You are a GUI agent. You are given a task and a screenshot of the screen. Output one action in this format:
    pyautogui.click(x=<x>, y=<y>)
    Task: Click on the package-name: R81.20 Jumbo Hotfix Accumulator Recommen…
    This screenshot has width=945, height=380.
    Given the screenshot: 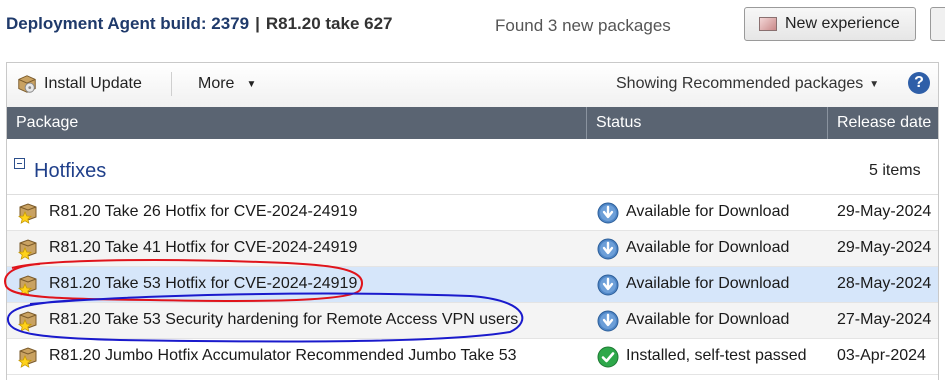 What is the action you would take?
    pyautogui.click(x=283, y=355)
    